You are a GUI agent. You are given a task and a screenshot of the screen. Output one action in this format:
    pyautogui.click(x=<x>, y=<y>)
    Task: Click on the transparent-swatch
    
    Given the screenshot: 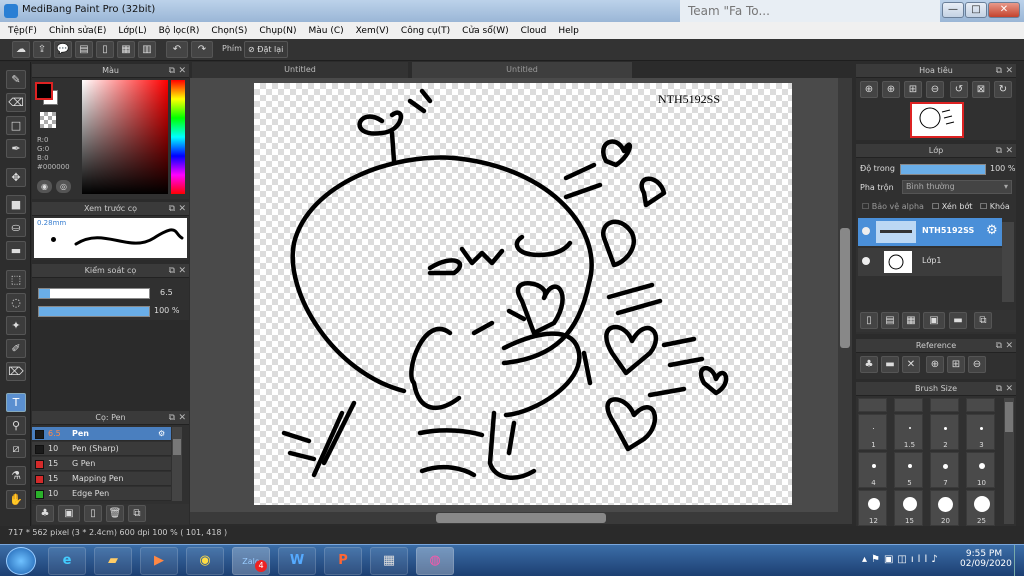 What is the action you would take?
    pyautogui.click(x=48, y=120)
    